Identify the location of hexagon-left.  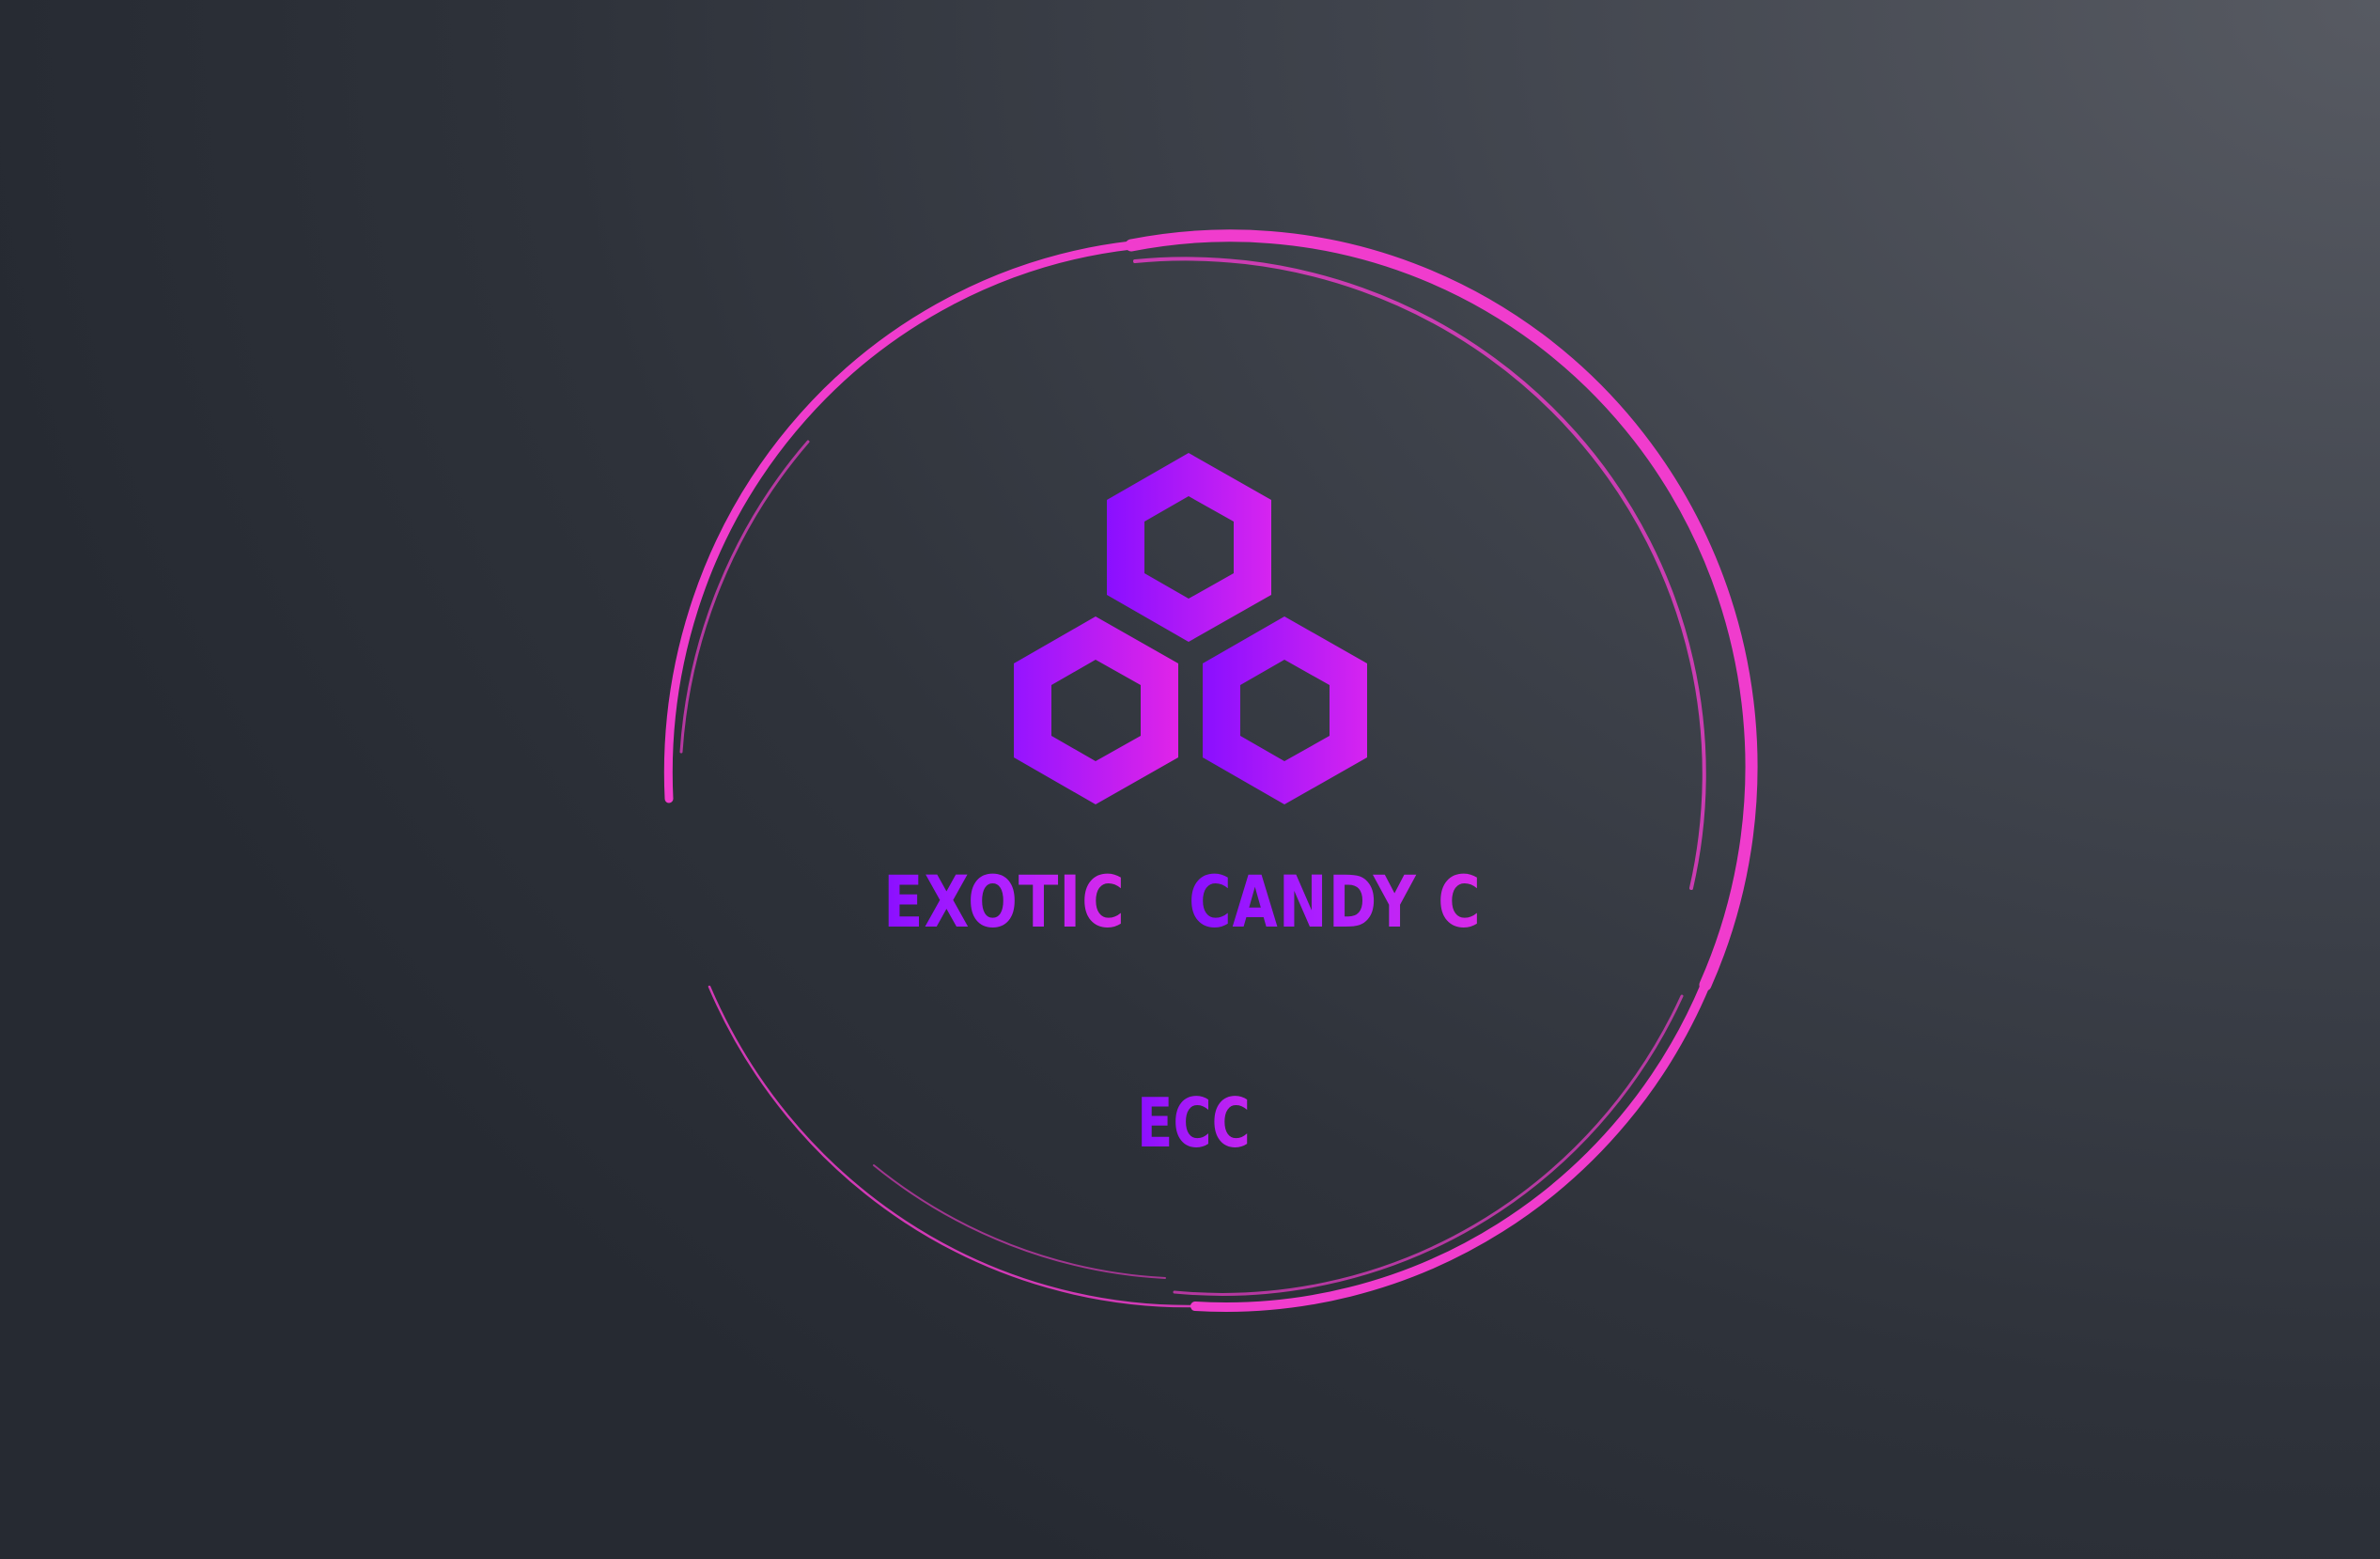
(1096, 710).